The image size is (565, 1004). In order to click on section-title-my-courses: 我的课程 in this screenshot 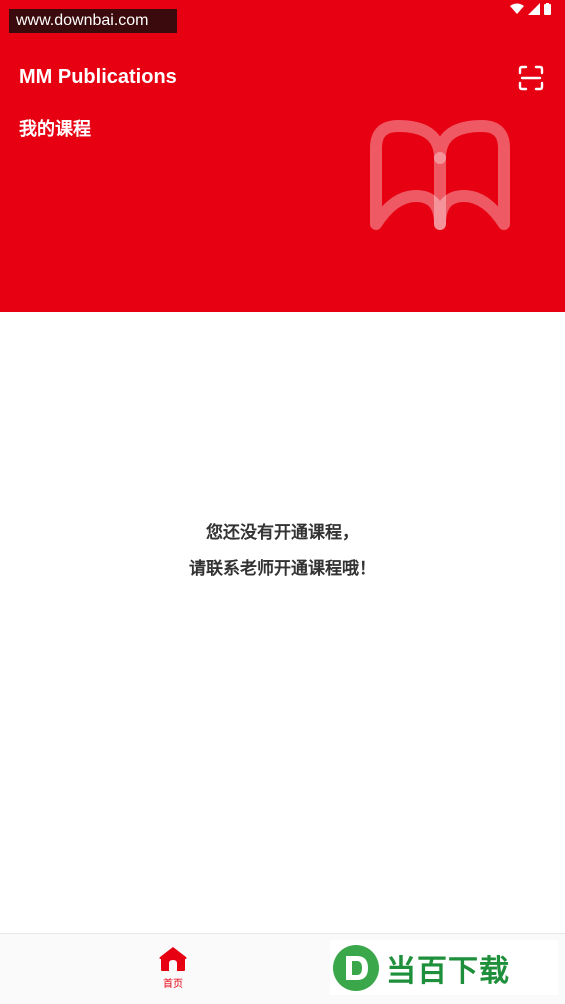, I will do `click(55, 129)`.